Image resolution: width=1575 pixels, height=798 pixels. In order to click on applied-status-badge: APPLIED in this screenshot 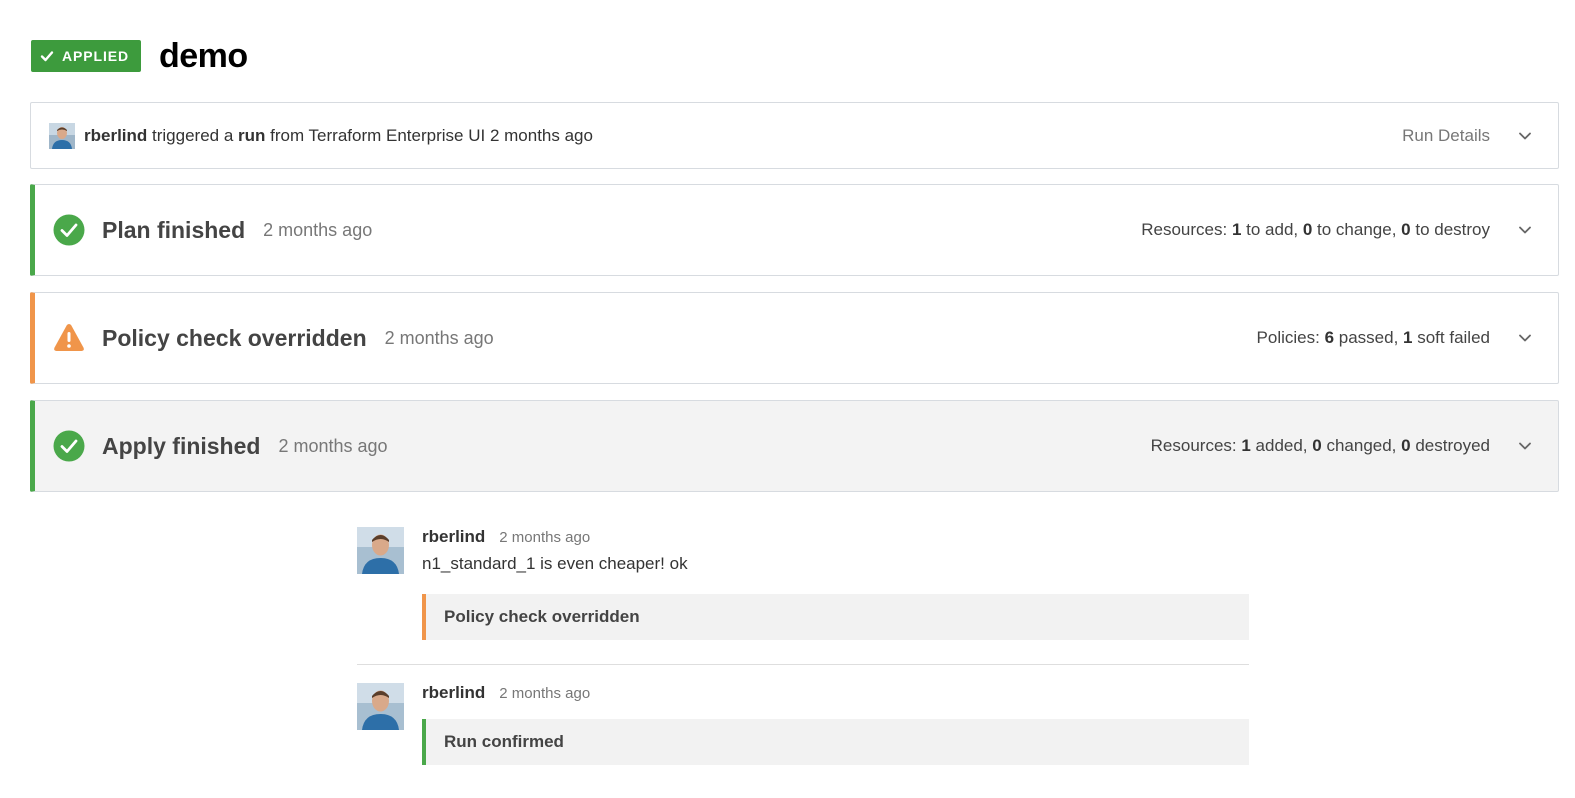, I will do `click(86, 56)`.